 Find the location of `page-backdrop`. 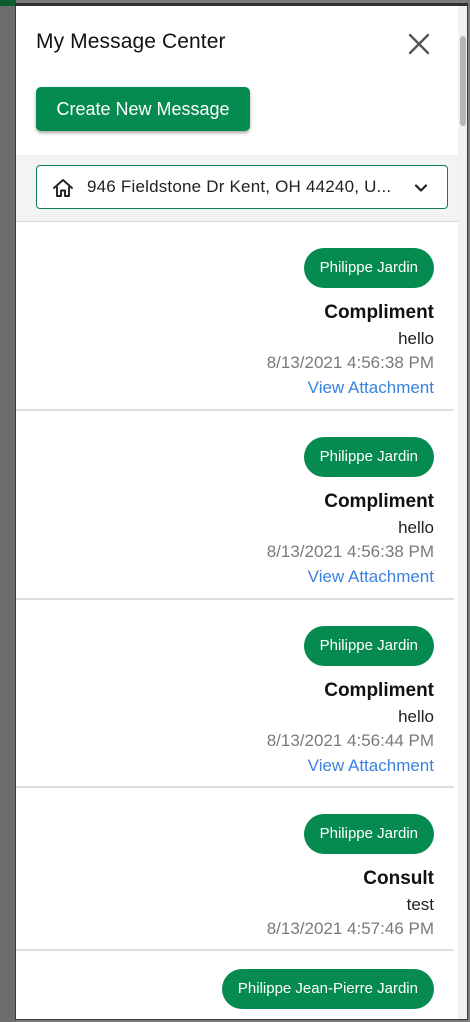

page-backdrop is located at coordinates (8, 511).